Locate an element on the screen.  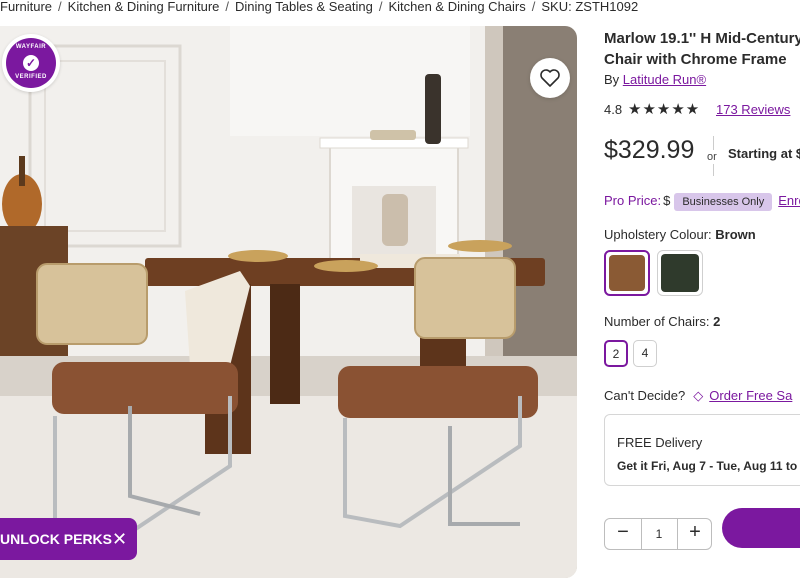
or-label: or is located at coordinates (712, 157).